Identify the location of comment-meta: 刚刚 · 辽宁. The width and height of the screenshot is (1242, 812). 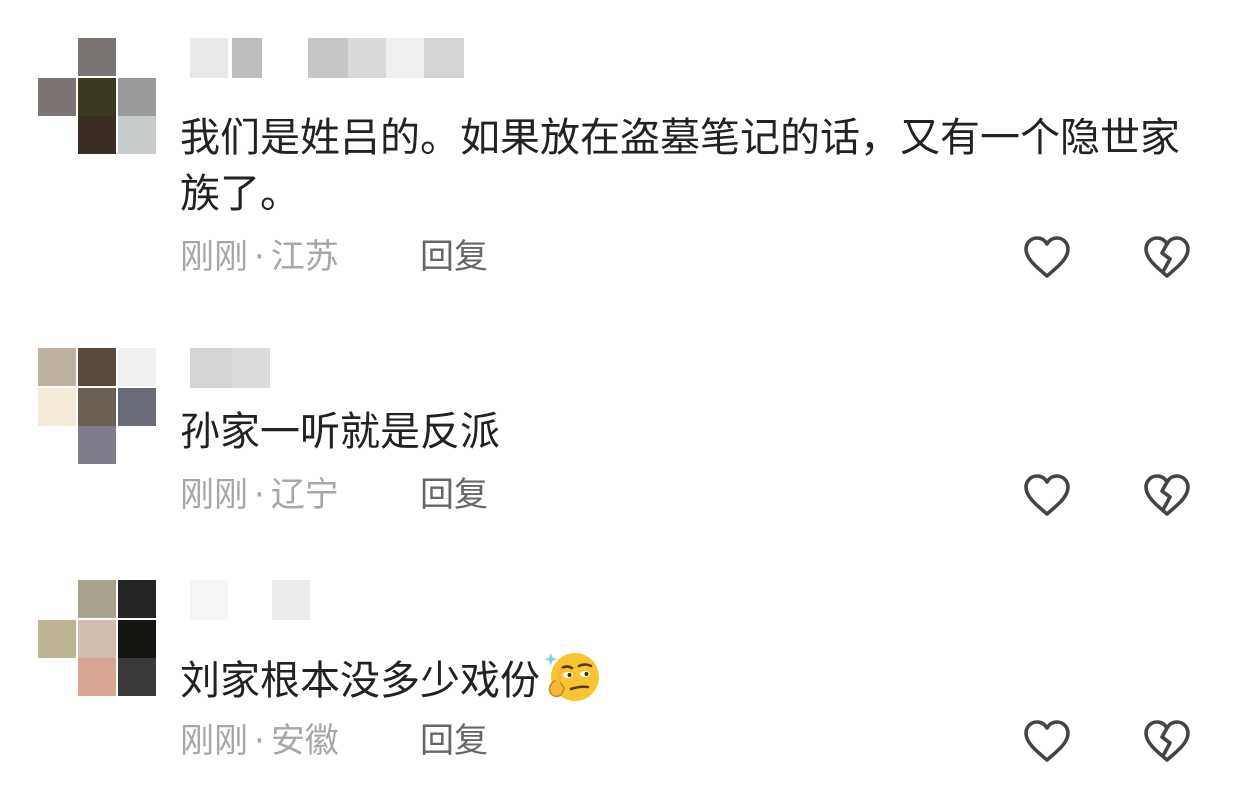
(259, 495).